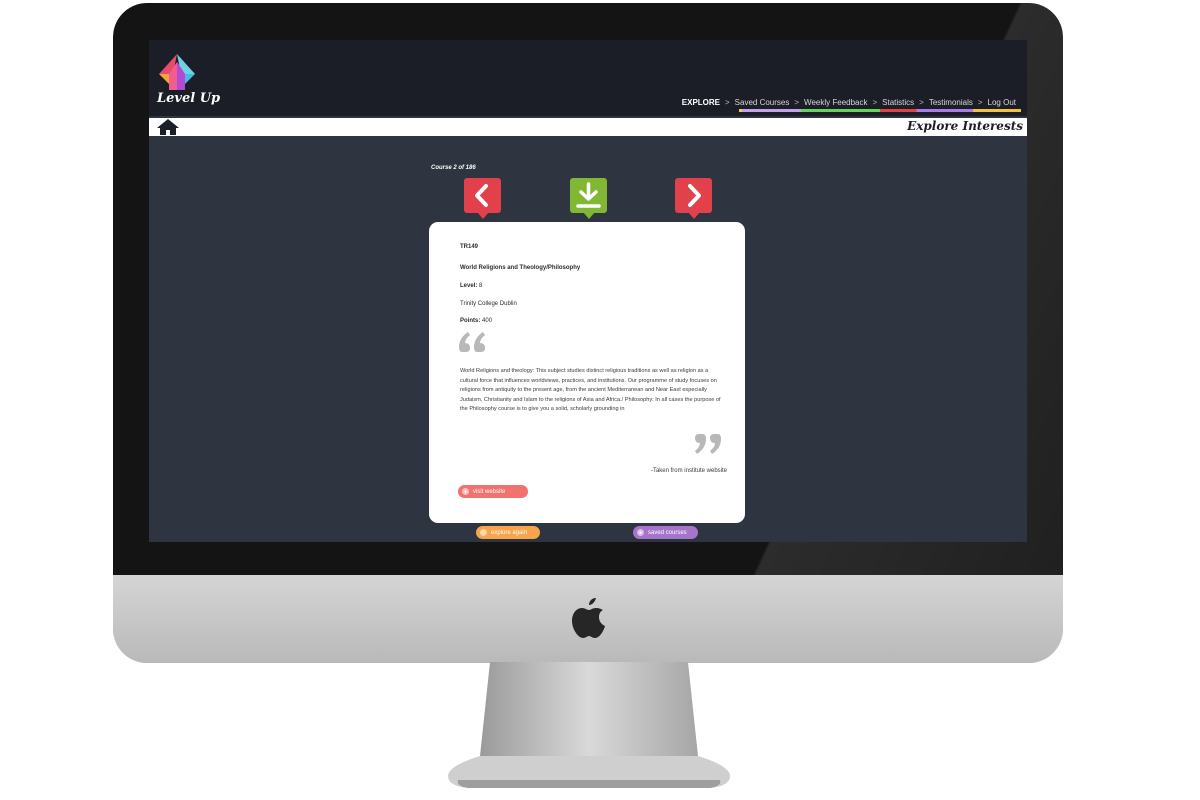 The width and height of the screenshot is (1200, 800). I want to click on nav-testimonials: Testimonials, so click(951, 102).